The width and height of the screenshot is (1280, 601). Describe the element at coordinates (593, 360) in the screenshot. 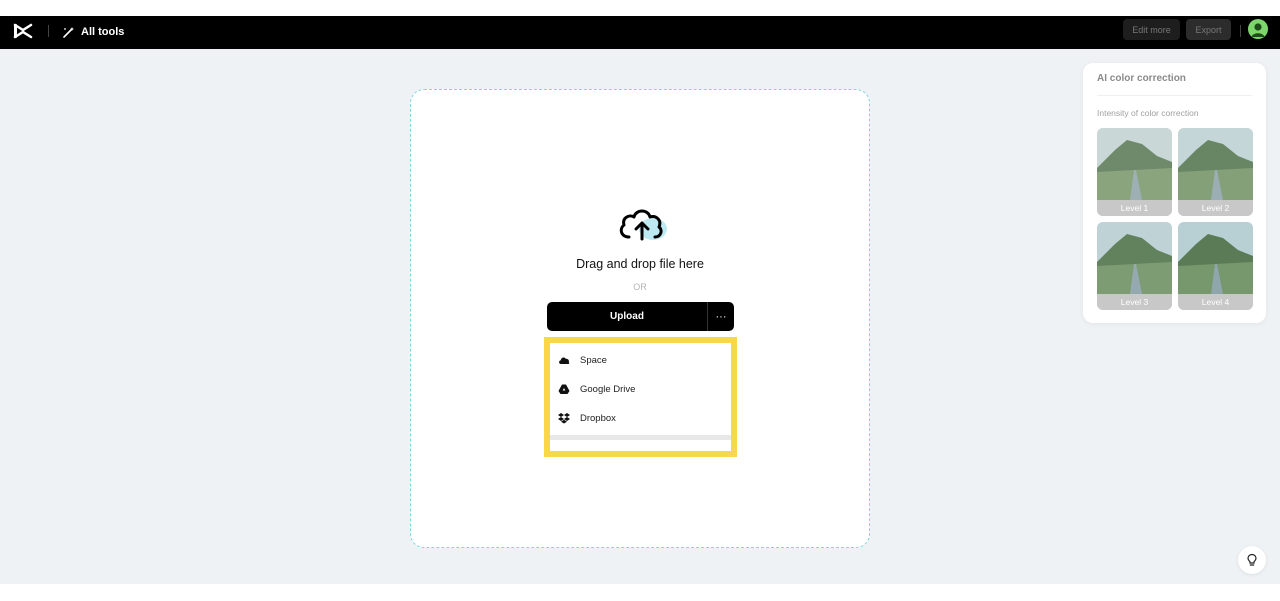

I see `menu-item-label: Space` at that location.